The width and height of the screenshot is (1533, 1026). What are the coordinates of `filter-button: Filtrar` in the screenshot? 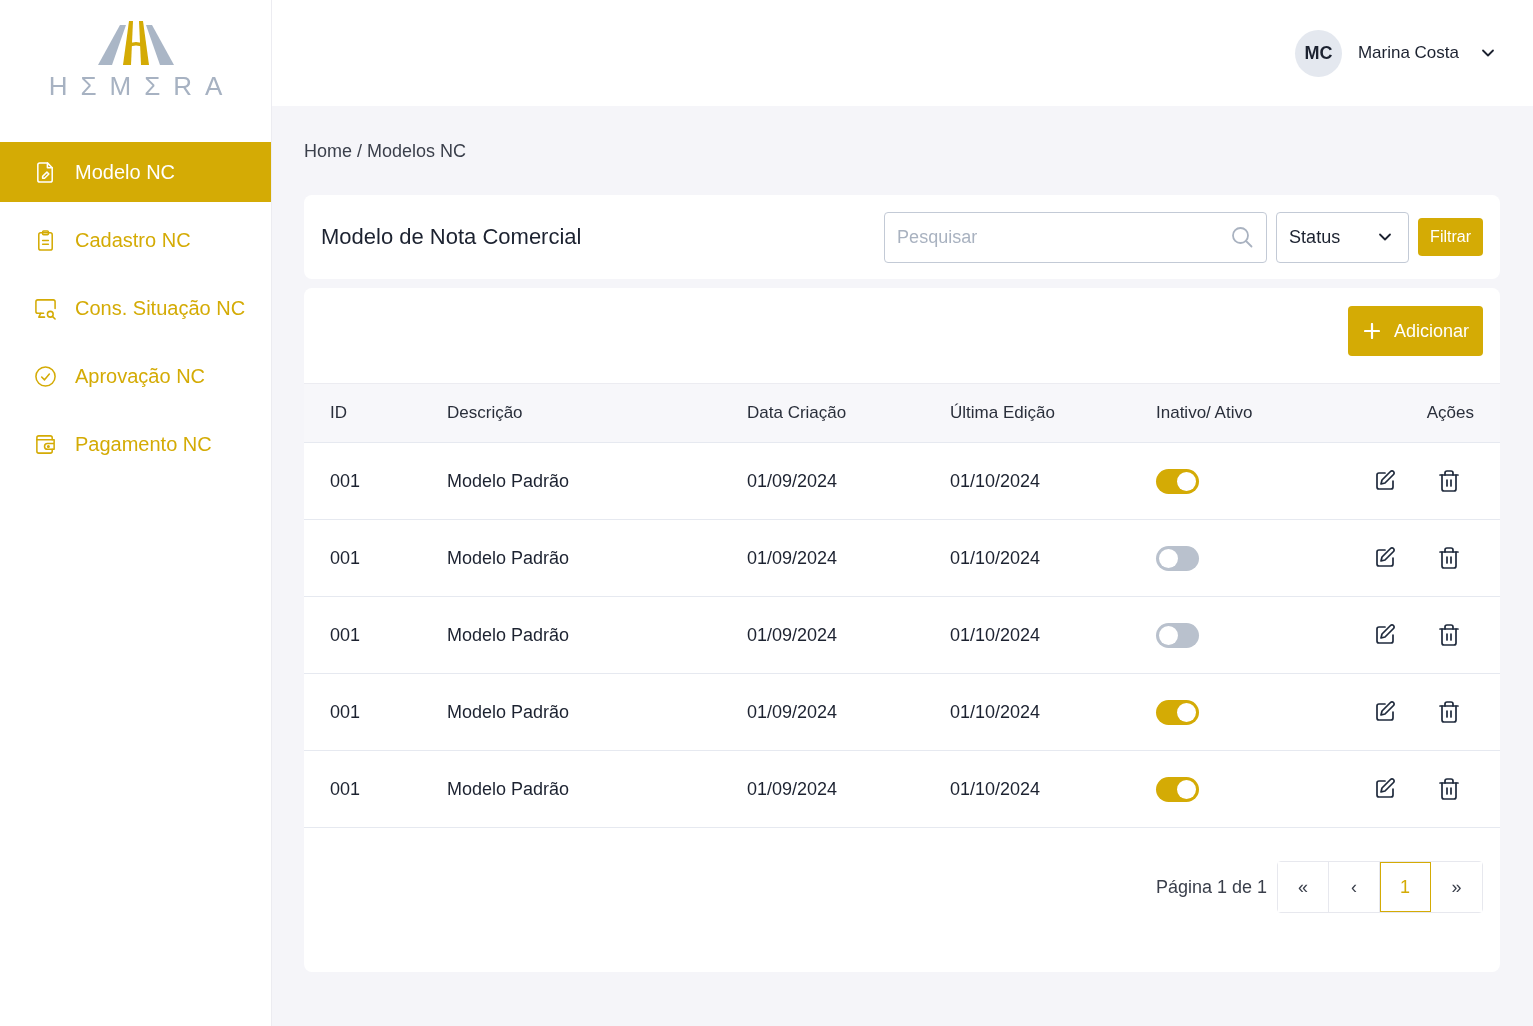 It's located at (1450, 237).